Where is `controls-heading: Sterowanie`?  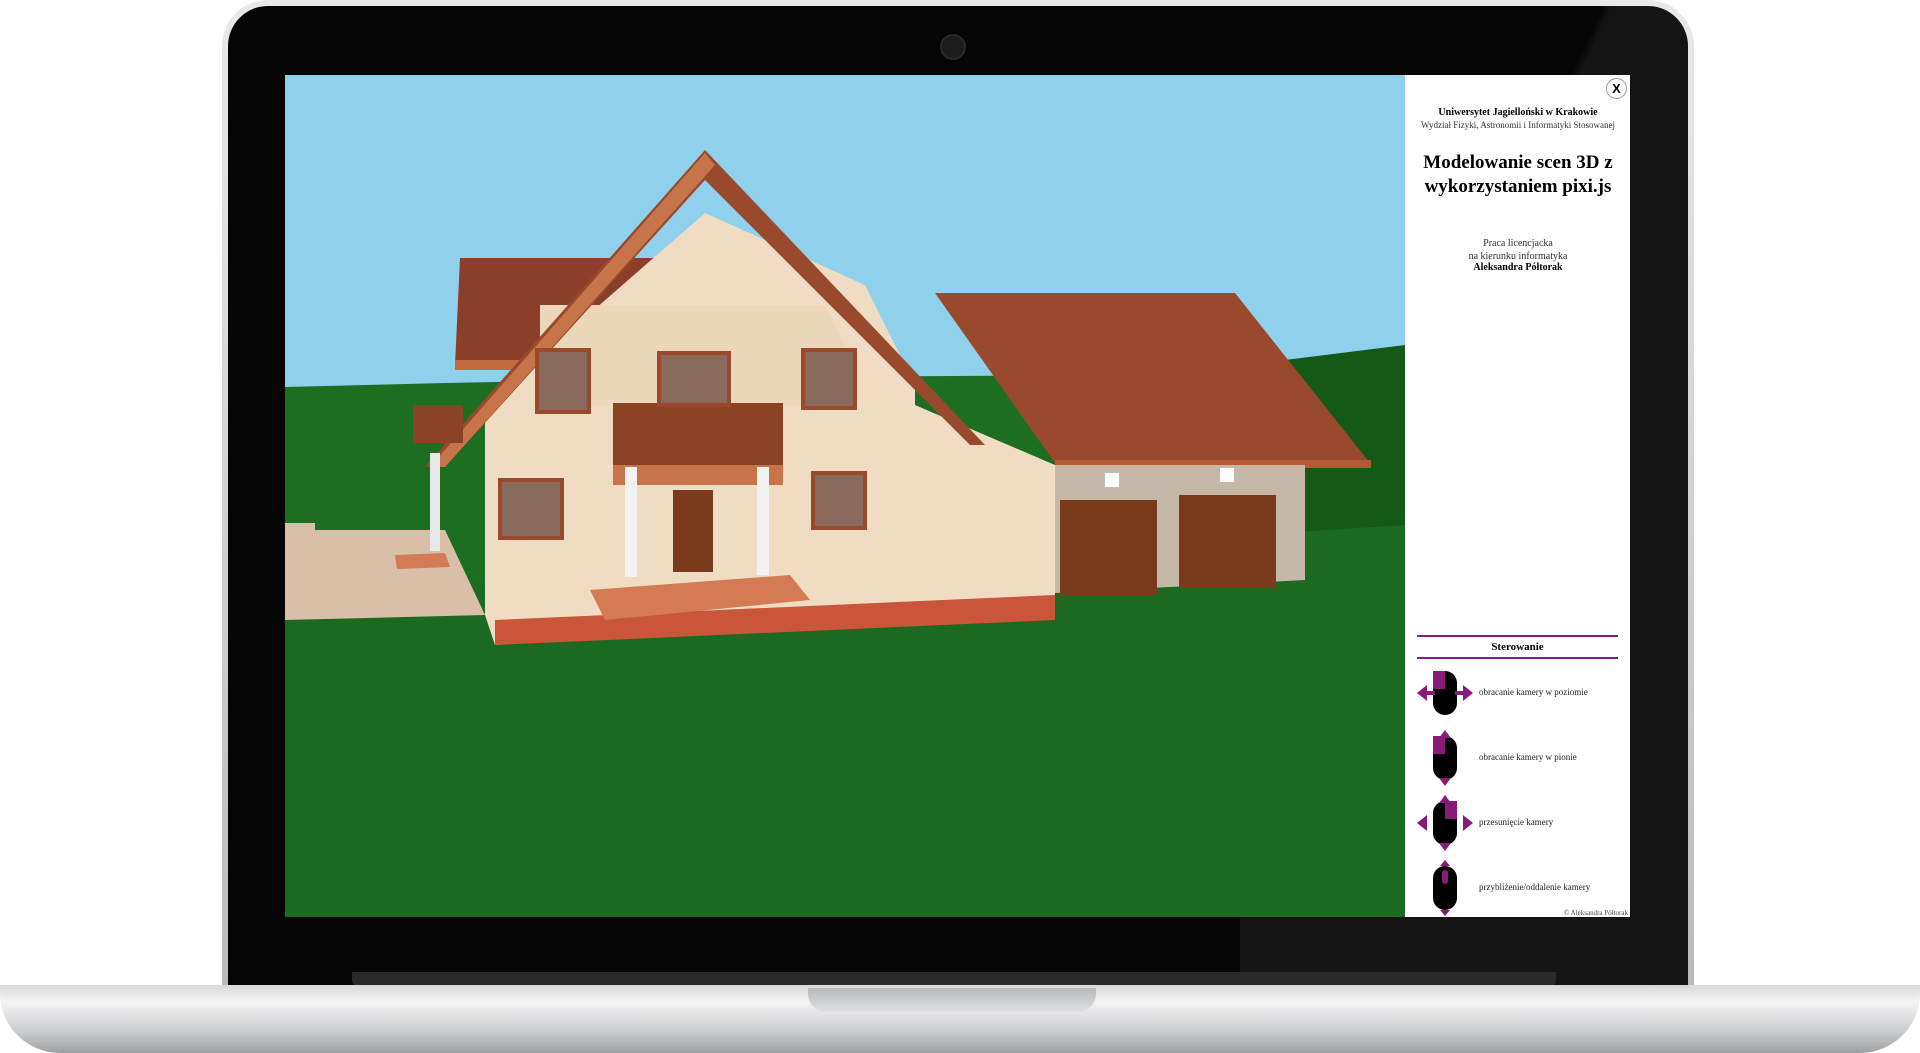 controls-heading: Sterowanie is located at coordinates (1517, 647).